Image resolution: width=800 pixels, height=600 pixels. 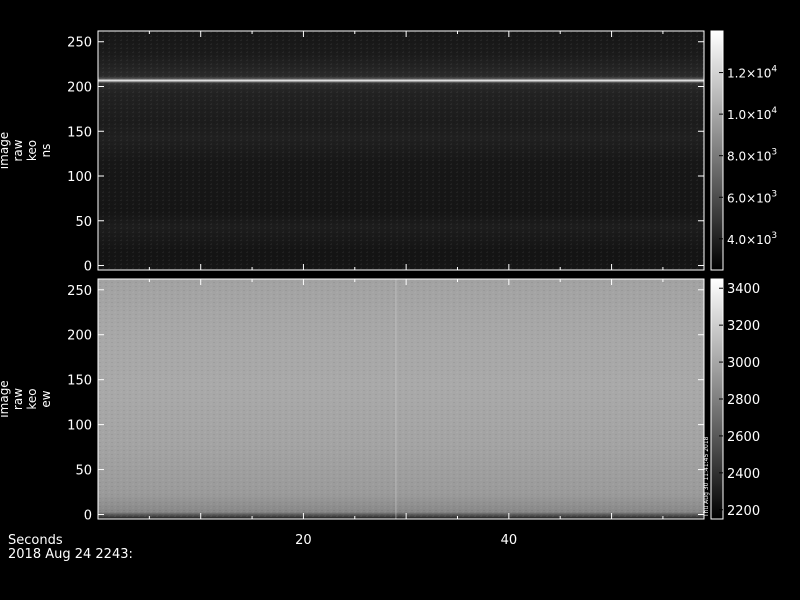 What do you see at coordinates (752, 239) in the screenshot?
I see `colorbar-tick-label: 4.0×103` at bounding box center [752, 239].